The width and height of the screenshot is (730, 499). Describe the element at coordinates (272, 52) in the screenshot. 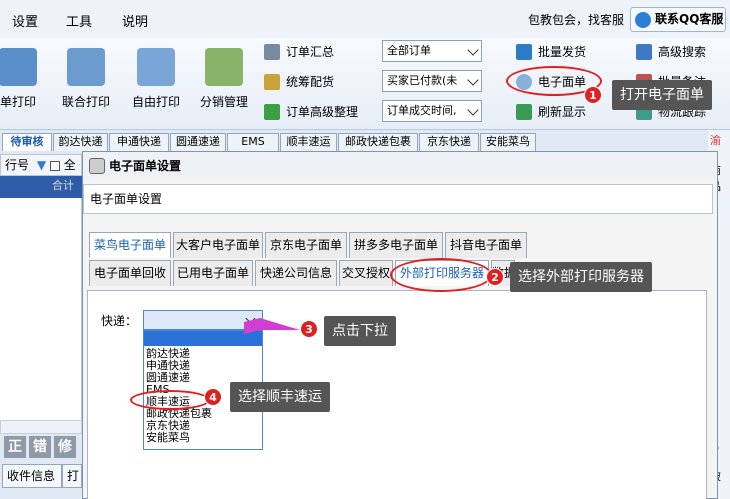

I see `clipboard-icon` at that location.